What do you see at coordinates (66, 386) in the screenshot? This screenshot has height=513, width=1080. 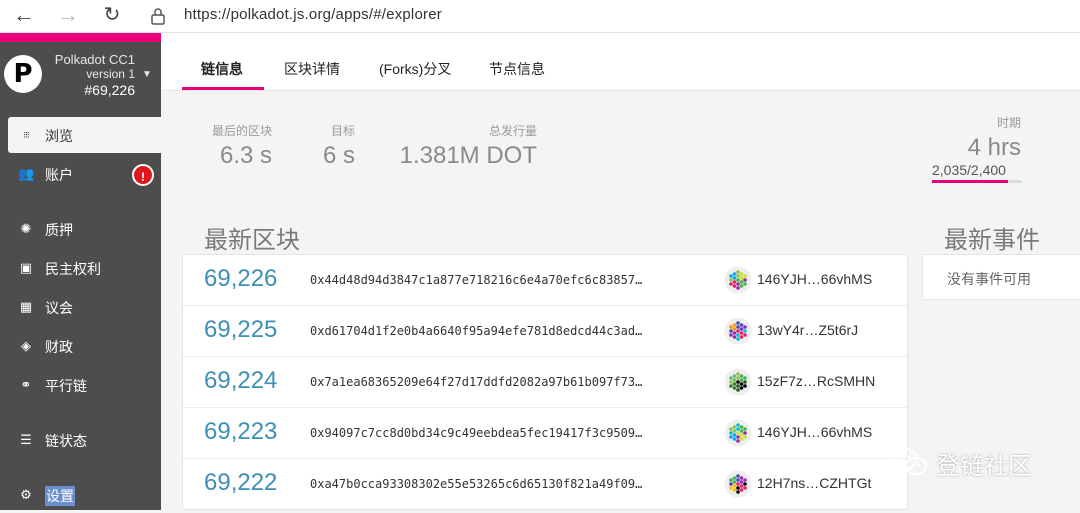 I see `sidebar-item-label: 平行链` at bounding box center [66, 386].